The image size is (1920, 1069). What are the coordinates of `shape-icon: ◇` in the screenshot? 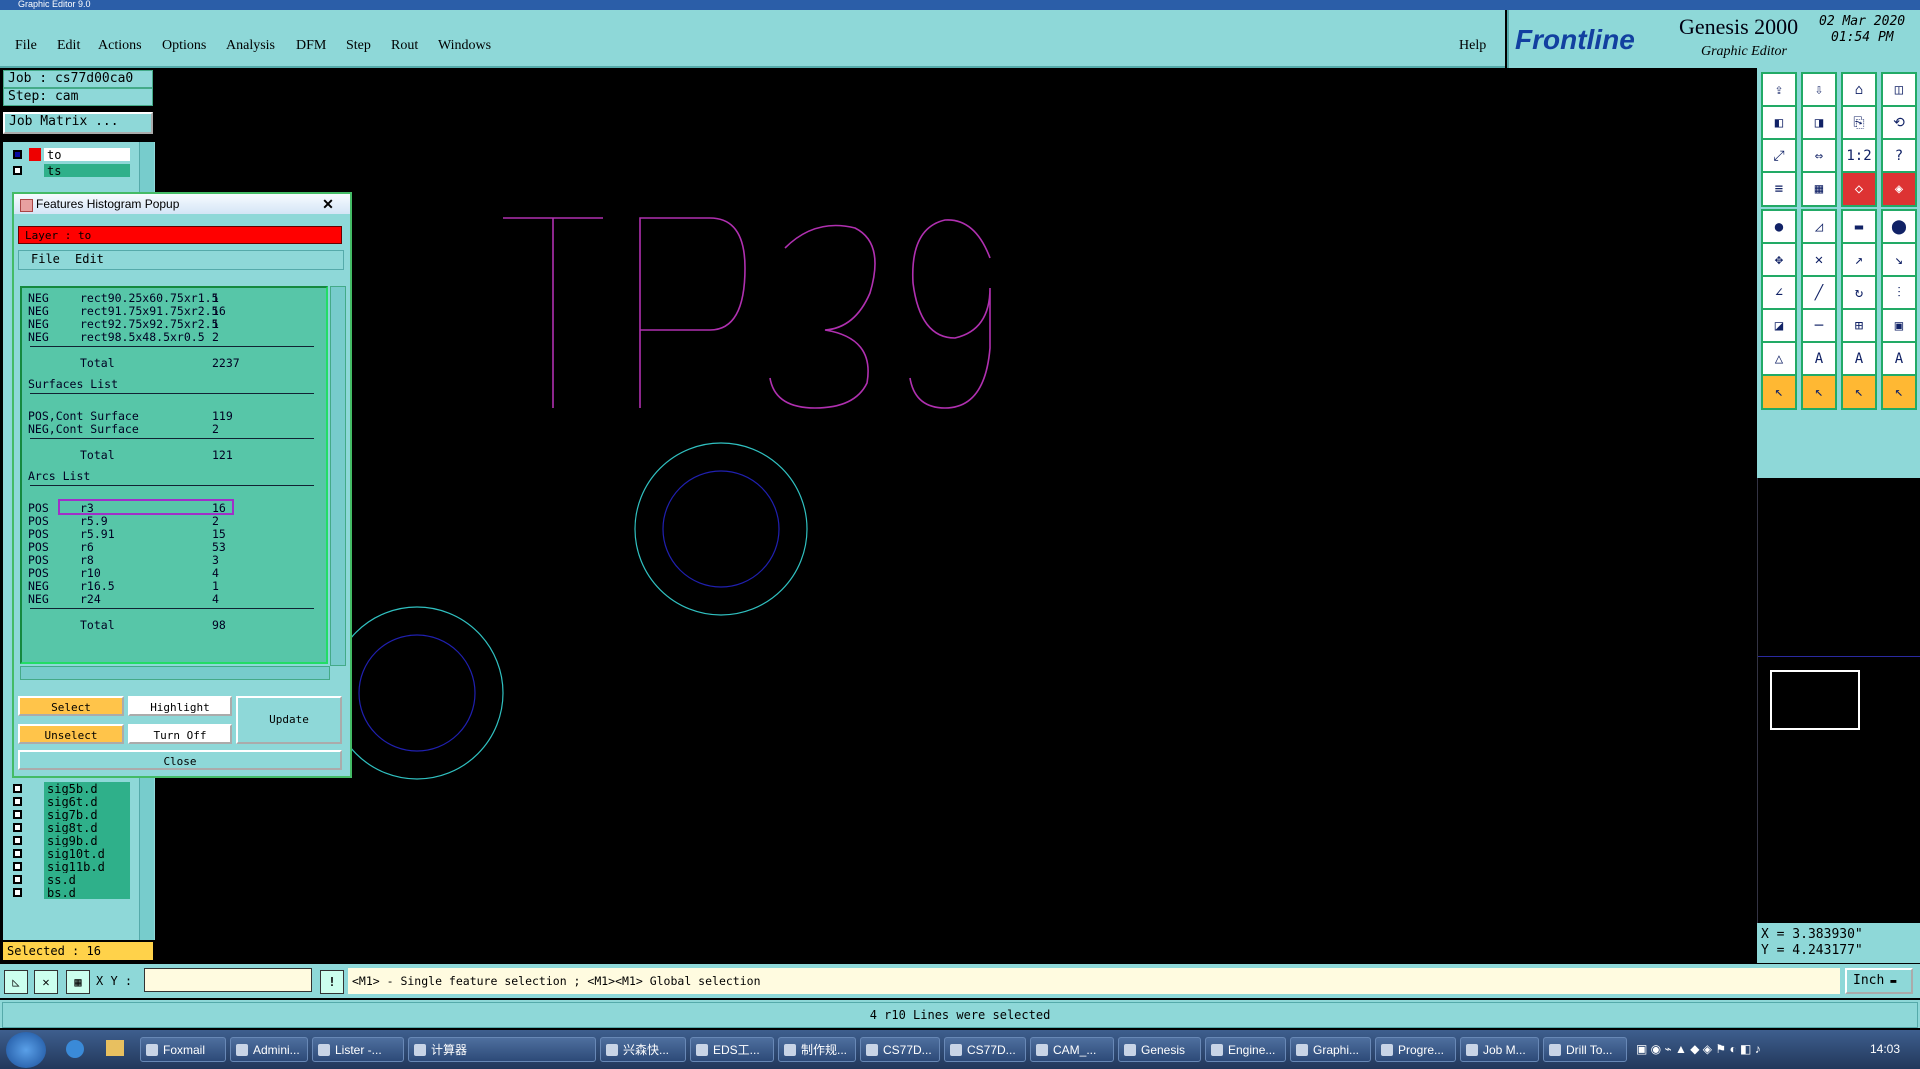 It's located at (1859, 189).